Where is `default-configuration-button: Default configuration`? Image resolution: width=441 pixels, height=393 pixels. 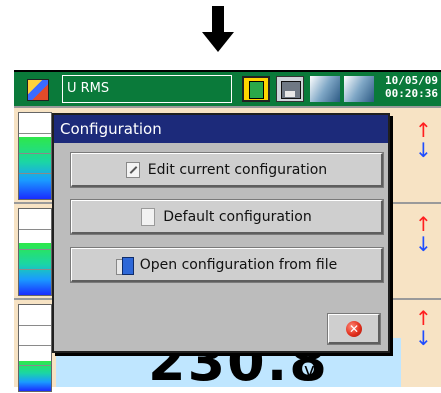
default-configuration-button: Default configuration is located at coordinates (227, 217).